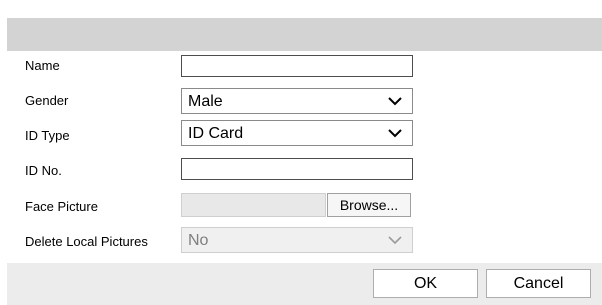  I want to click on dialog-footer: OK Cancel, so click(304, 284).